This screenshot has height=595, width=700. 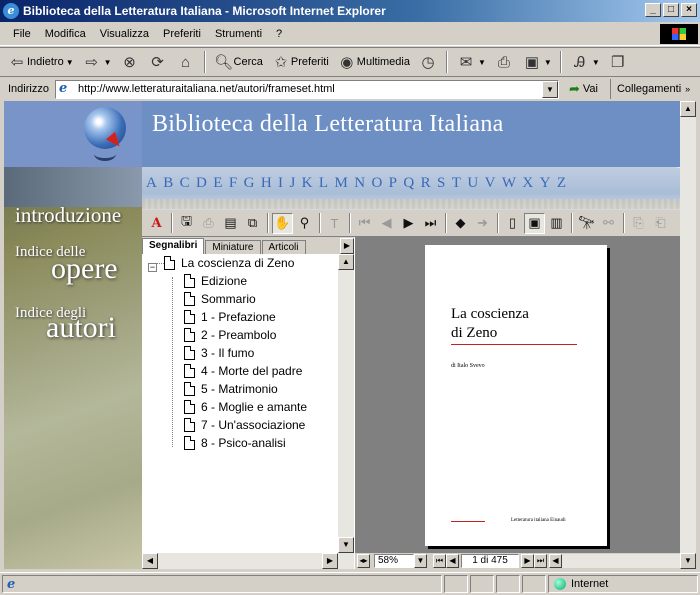 I want to click on forward-button: ⇨ ▼, so click(x=97, y=62).